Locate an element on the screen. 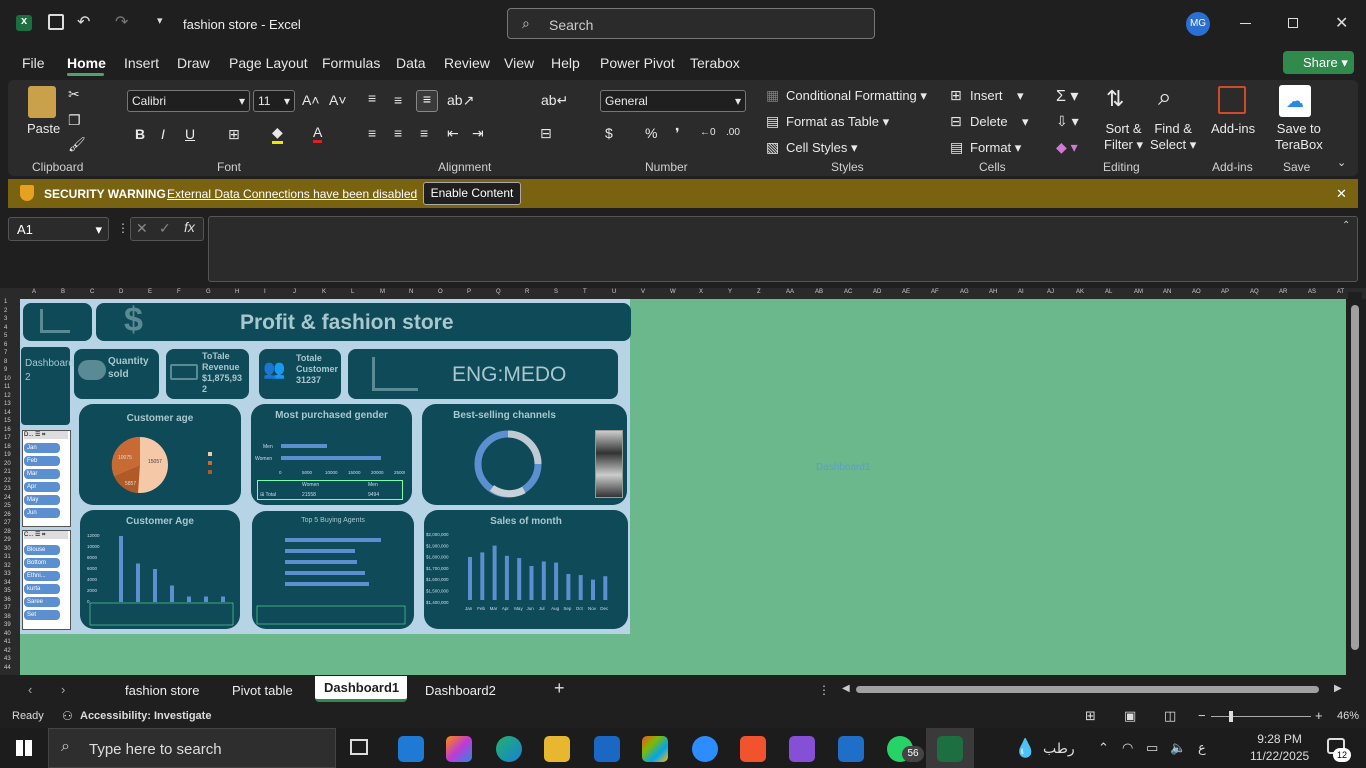 This screenshot has height=768, width=1366. tab-pivot-table: Pivot table is located at coordinates (262, 690).